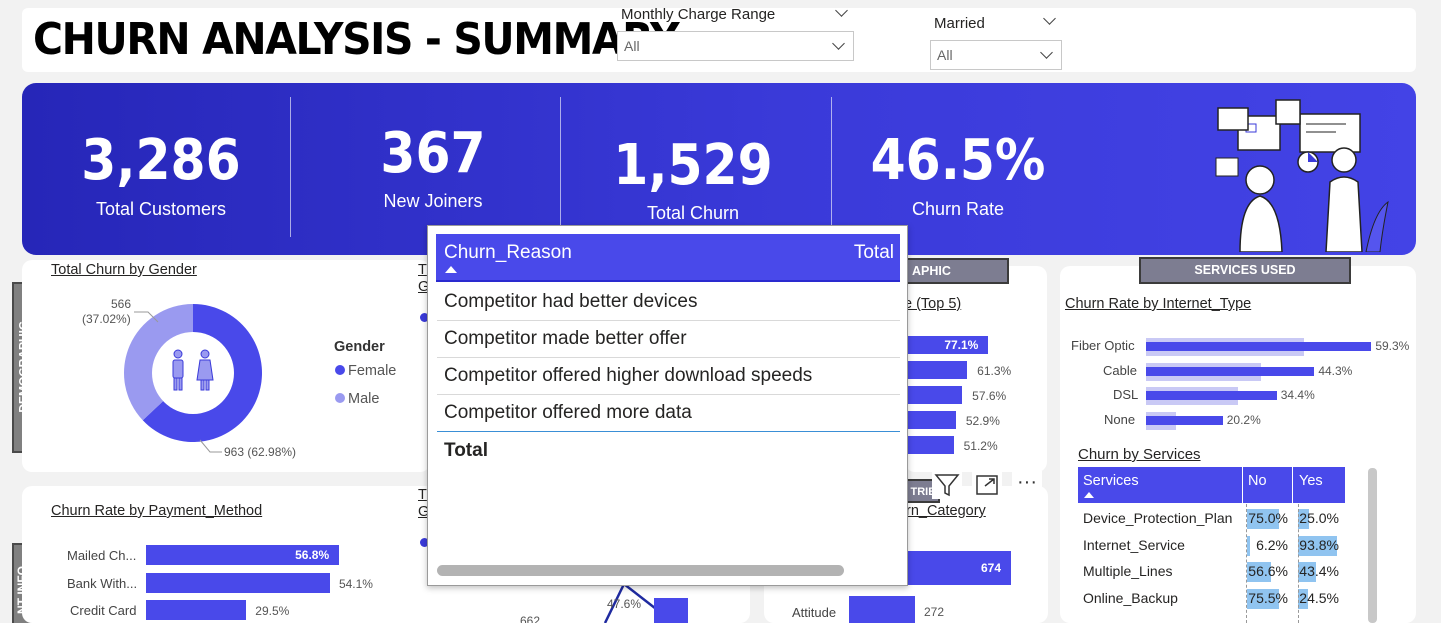  What do you see at coordinates (693, 165) in the screenshot?
I see `total-churn-value: 1,529` at bounding box center [693, 165].